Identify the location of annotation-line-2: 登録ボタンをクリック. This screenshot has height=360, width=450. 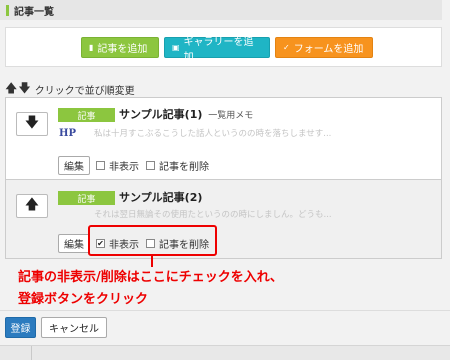
(83, 299).